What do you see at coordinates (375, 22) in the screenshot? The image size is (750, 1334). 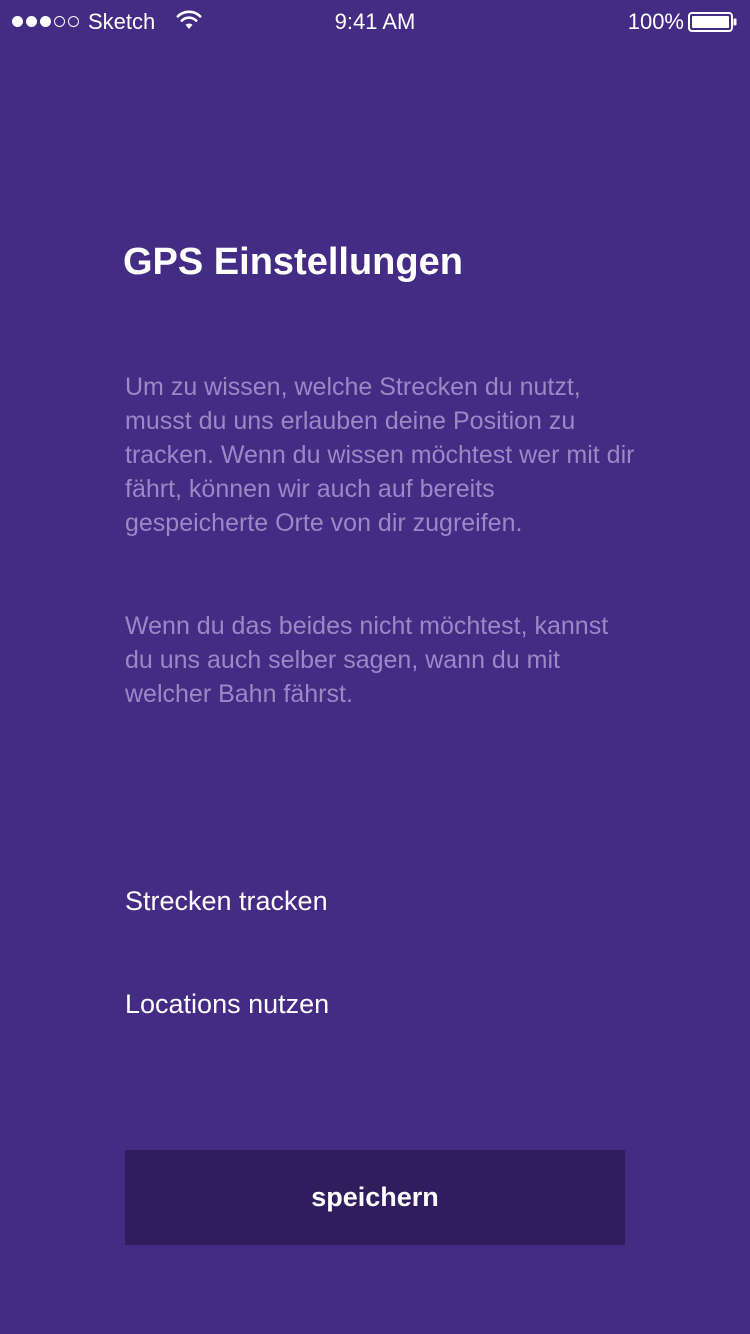 I see `status-bar: Sketch 9:41 AM 100%` at bounding box center [375, 22].